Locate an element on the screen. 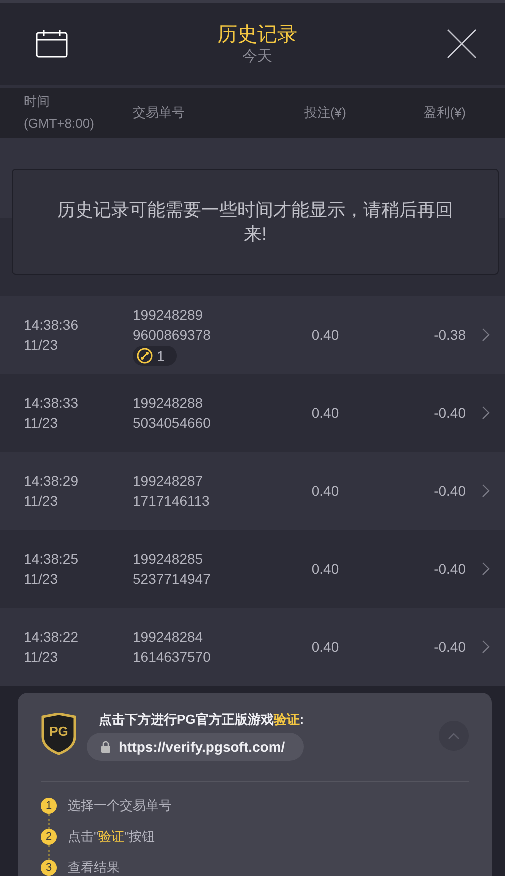  step-text: 查看结果 is located at coordinates (94, 868).